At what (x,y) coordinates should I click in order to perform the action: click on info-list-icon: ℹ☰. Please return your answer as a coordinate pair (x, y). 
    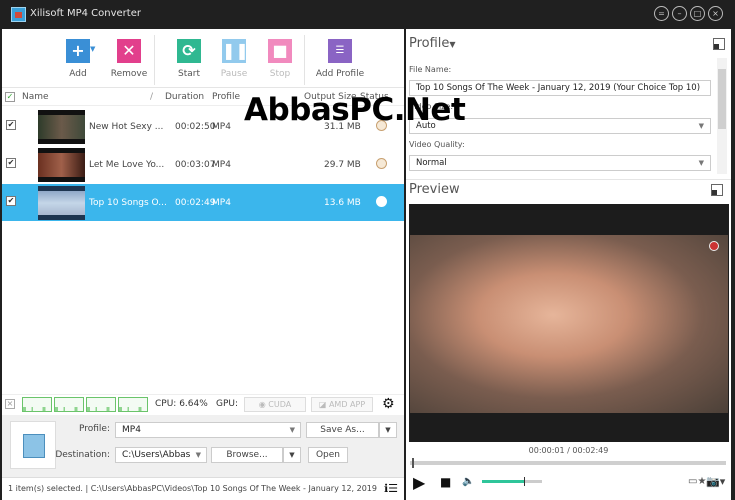
    Looking at the image, I should click on (388, 489).